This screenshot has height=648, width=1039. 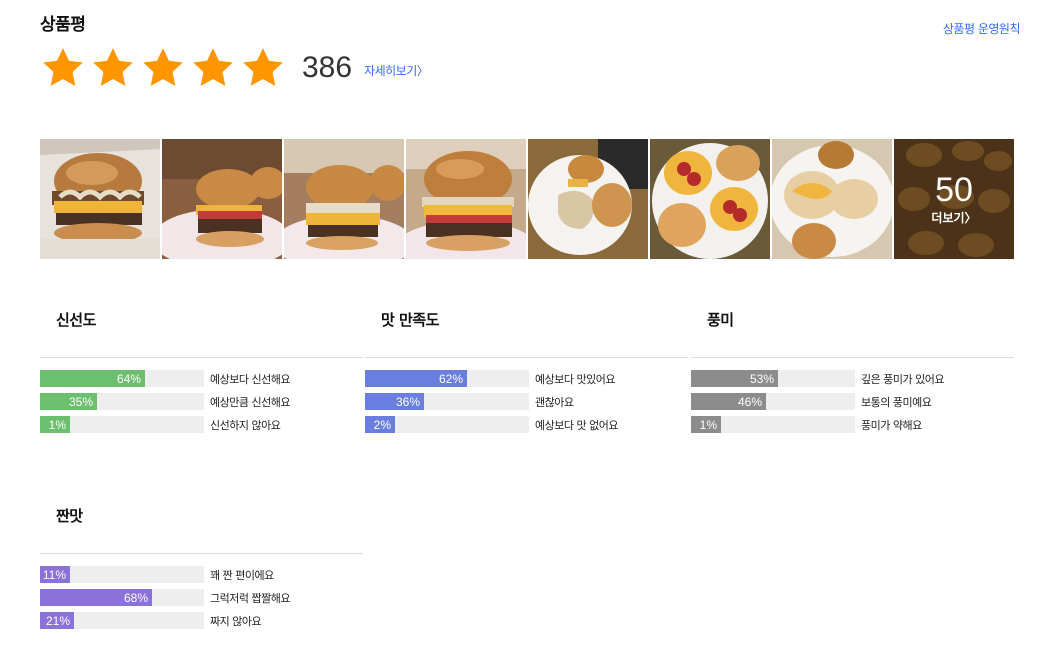 I want to click on survey-title: 맛 만족도, so click(x=410, y=320).